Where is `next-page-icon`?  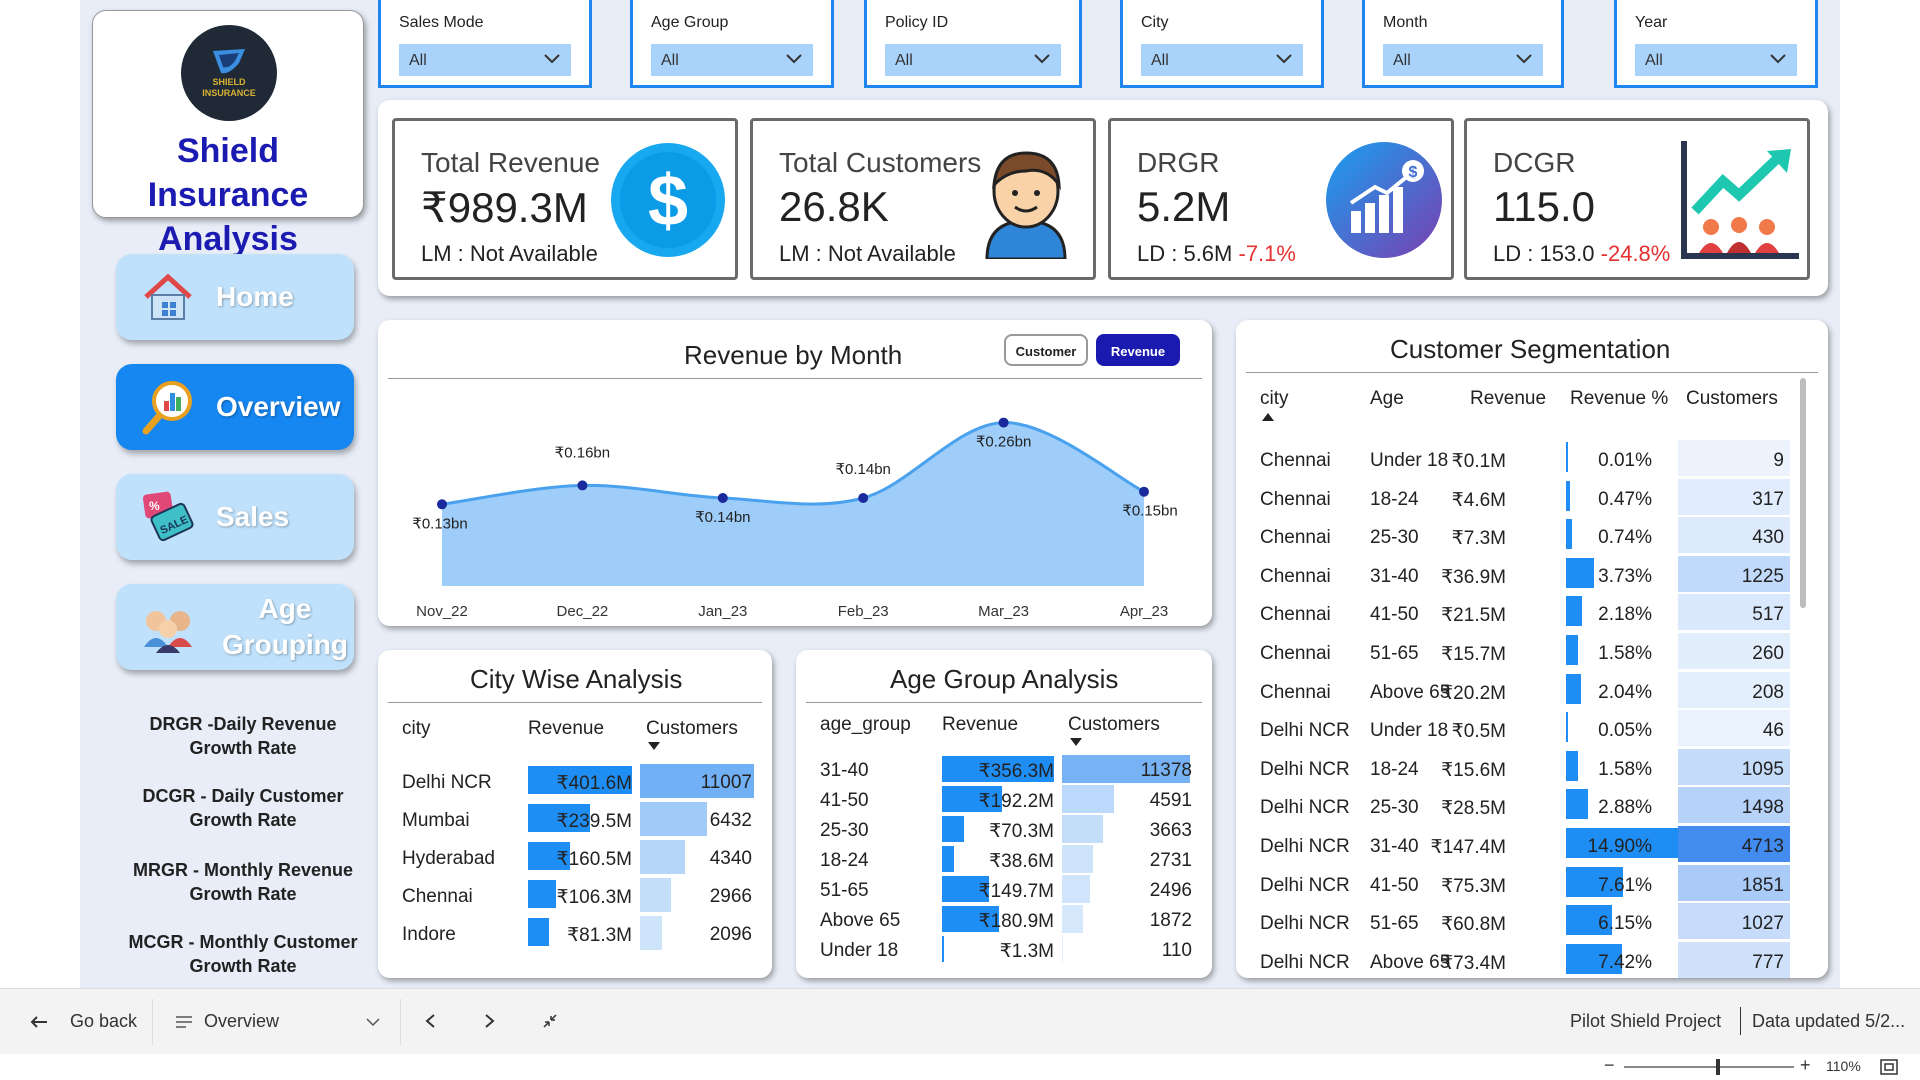
next-page-icon is located at coordinates (490, 1021).